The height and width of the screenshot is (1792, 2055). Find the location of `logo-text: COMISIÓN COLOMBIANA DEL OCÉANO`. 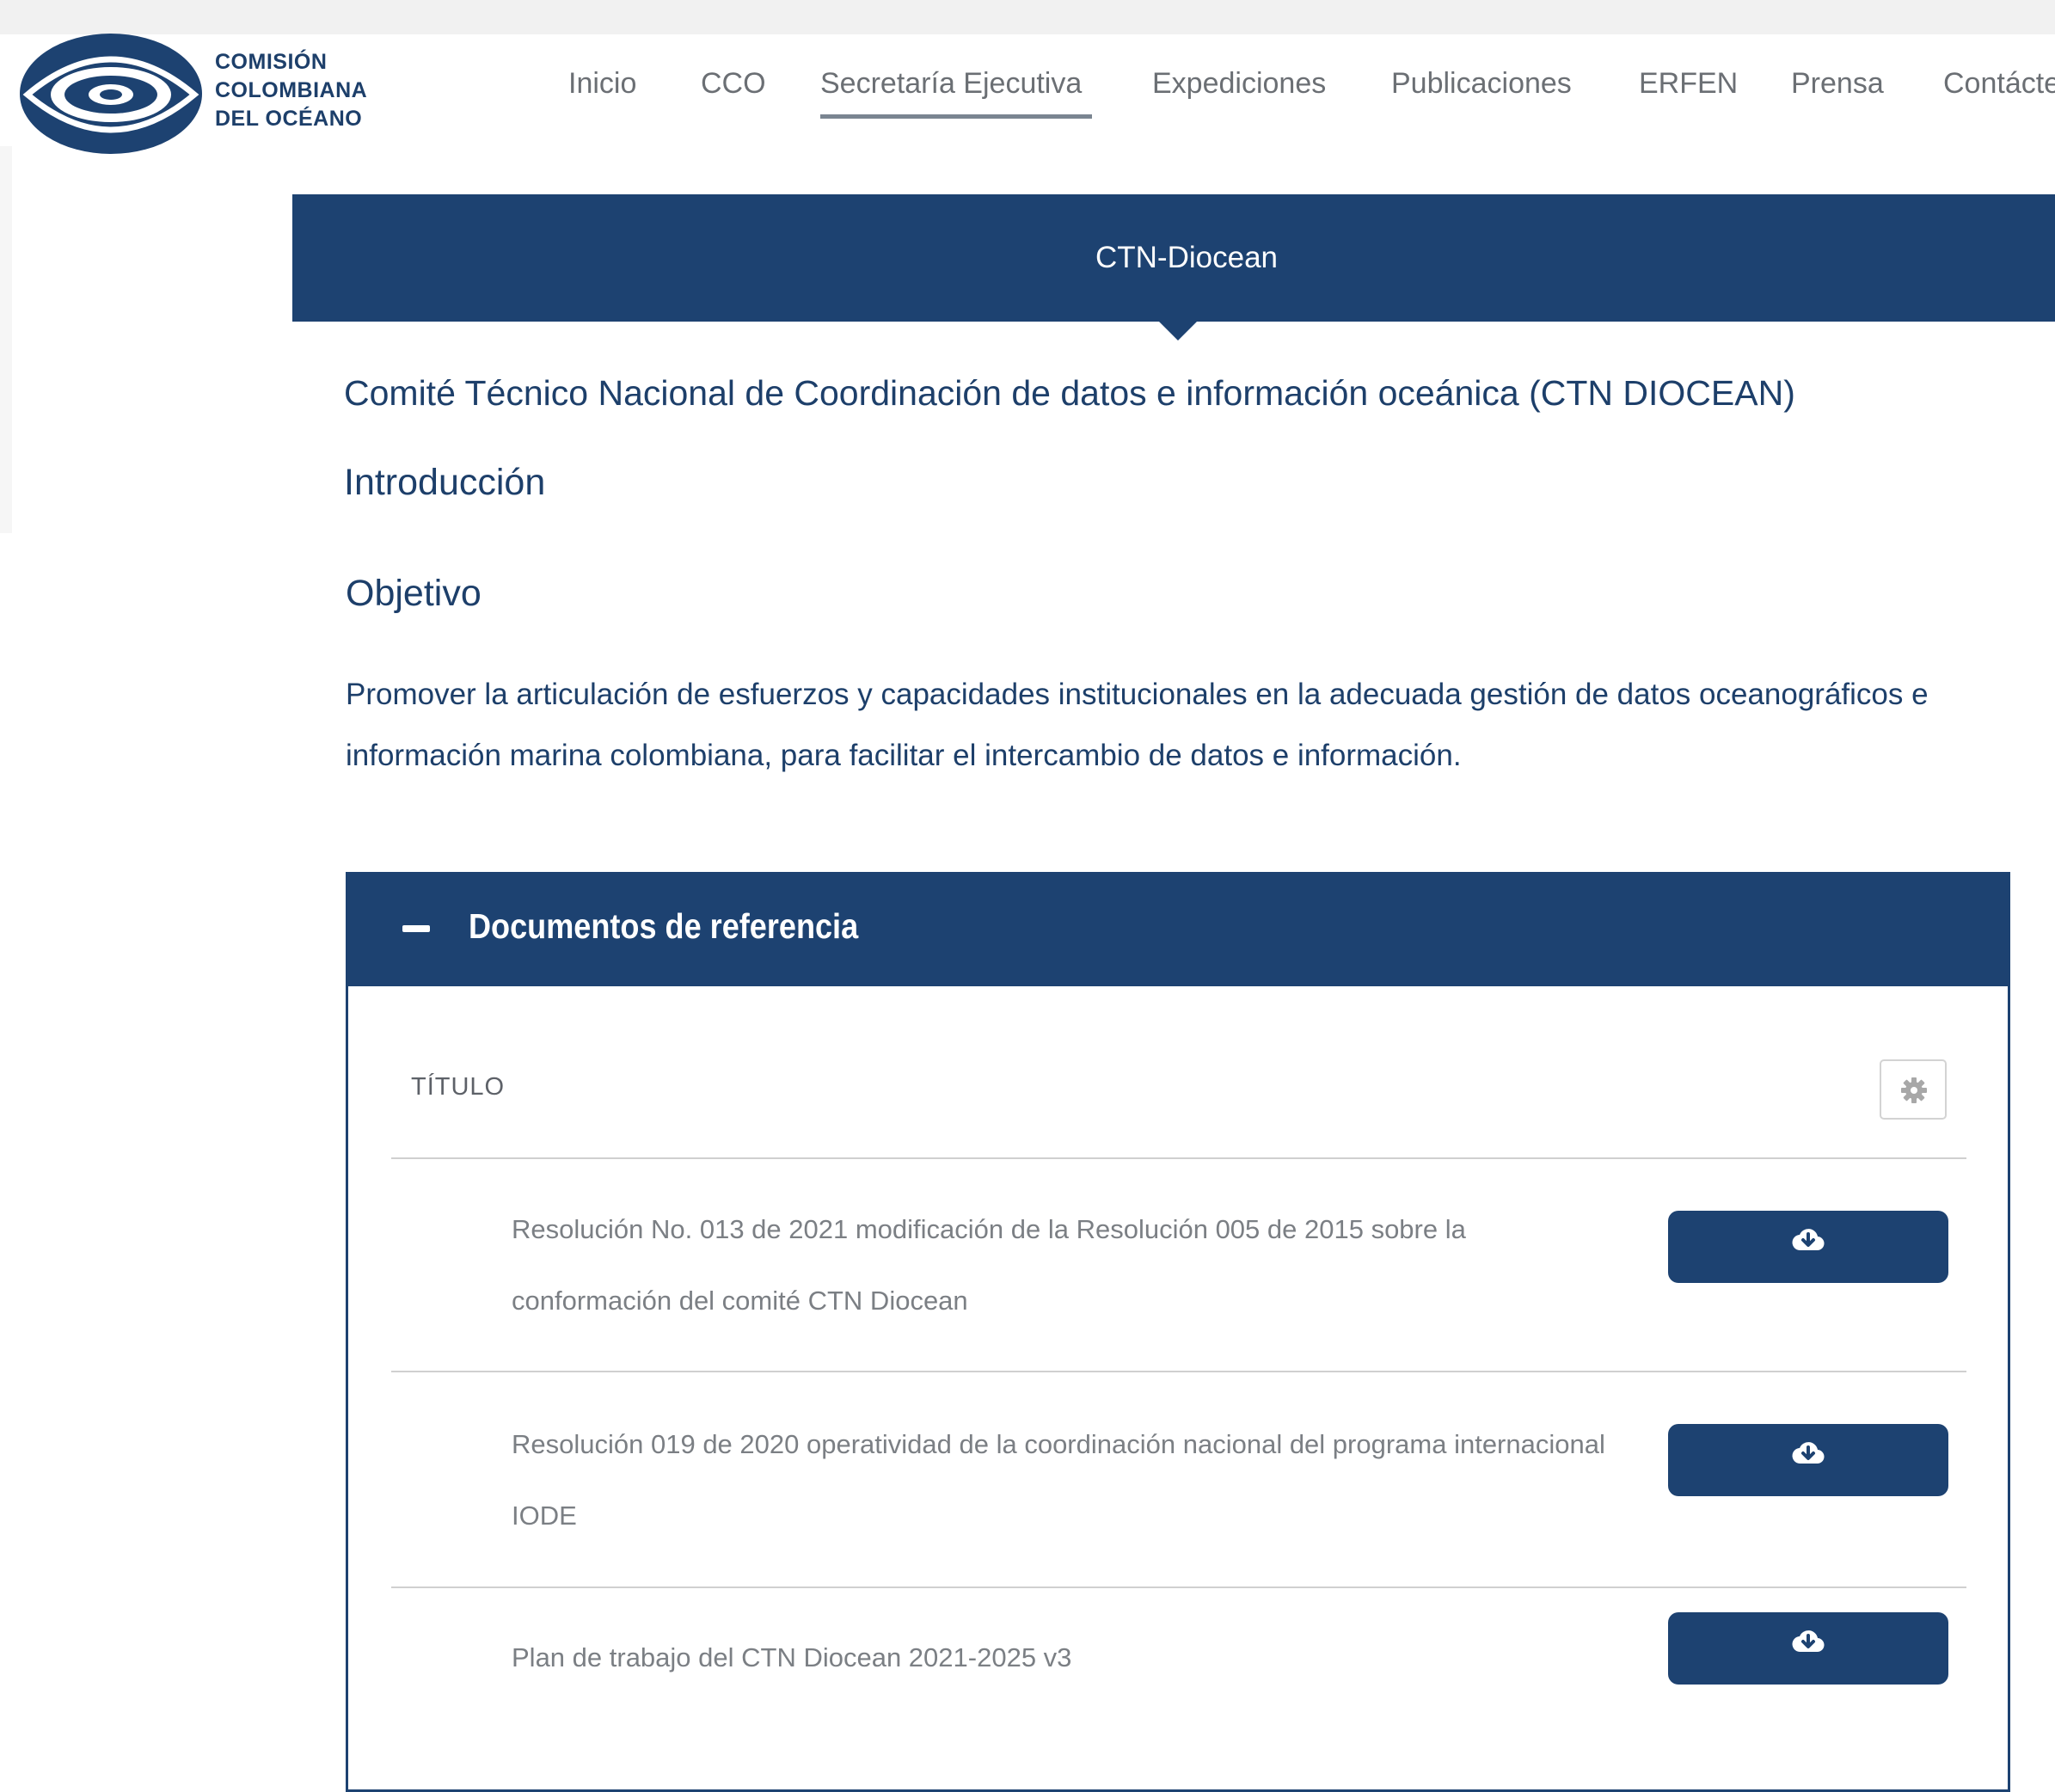

logo-text: COMISIÓN COLOMBIANA DEL OCÉANO is located at coordinates (291, 90).